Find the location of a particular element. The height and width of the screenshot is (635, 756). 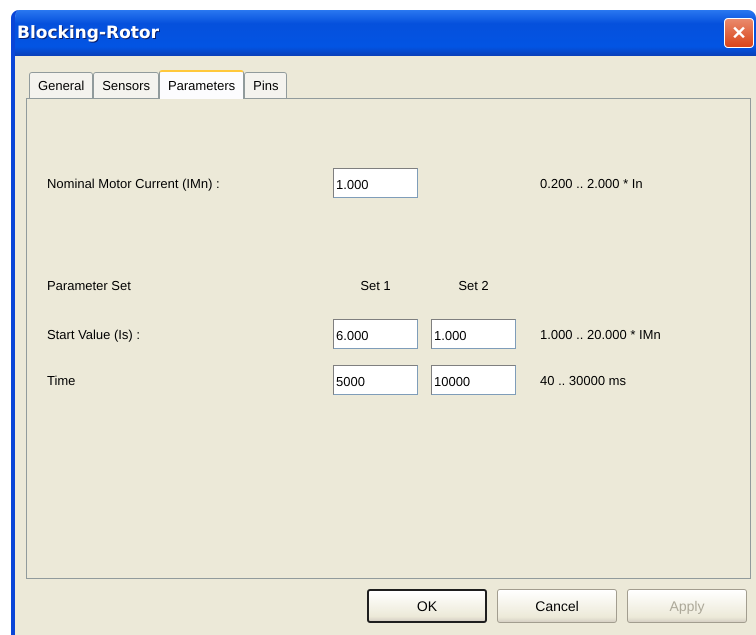

dialog-button: Cancel is located at coordinates (557, 606).